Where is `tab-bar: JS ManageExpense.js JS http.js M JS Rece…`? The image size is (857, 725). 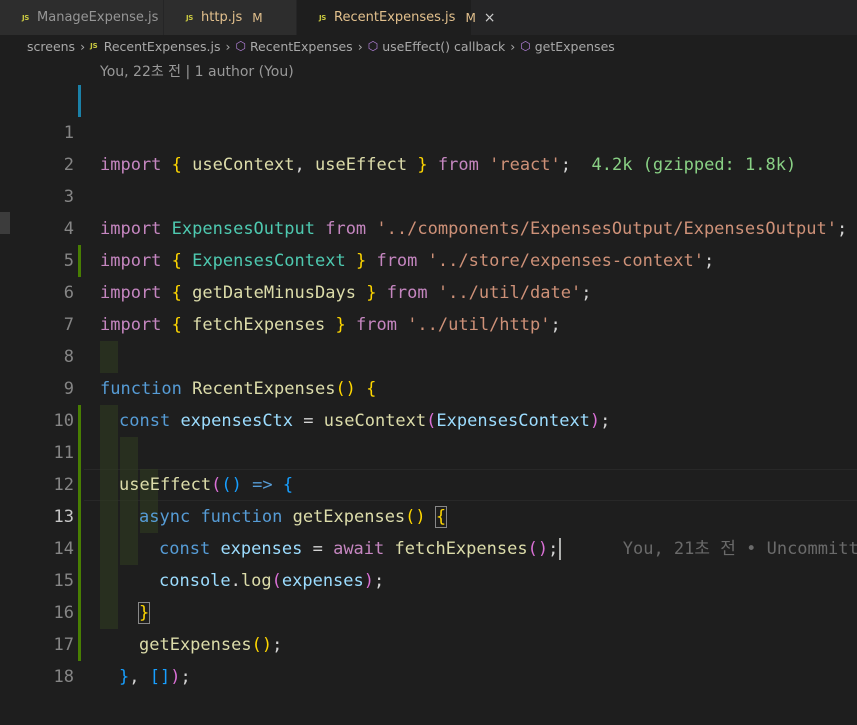 tab-bar: JS ManageExpense.js JS http.js M JS Rece… is located at coordinates (428, 17).